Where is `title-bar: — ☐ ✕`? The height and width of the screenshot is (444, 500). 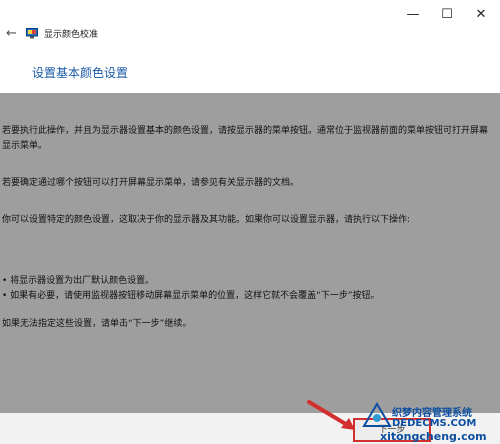 title-bar: — ☐ ✕ is located at coordinates (250, 15).